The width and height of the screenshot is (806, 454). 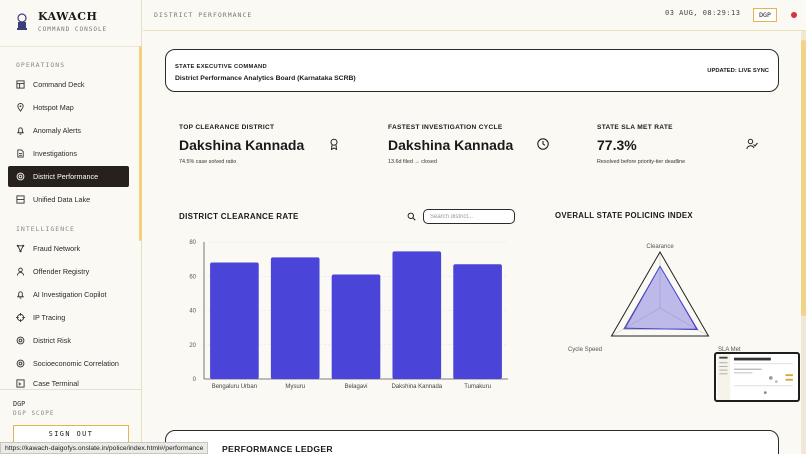 I want to click on emblem-icon, so click(x=22, y=21).